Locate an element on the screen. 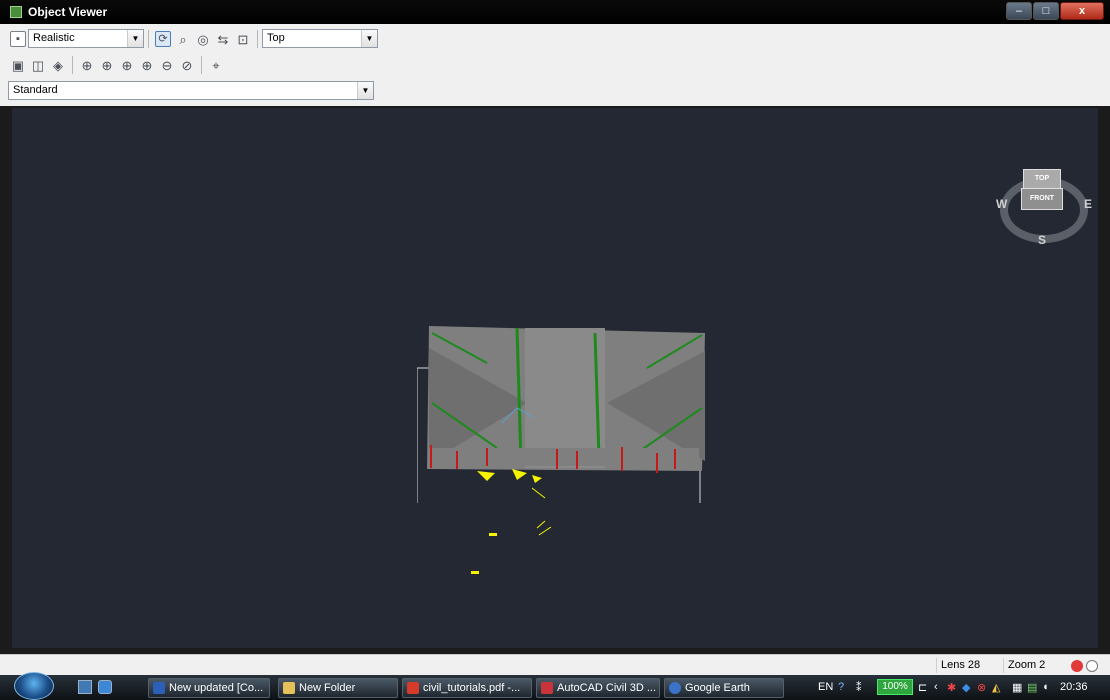 Image resolution: width=1110 pixels, height=700 pixels. view-box-icon: ▣ is located at coordinates (18, 65).